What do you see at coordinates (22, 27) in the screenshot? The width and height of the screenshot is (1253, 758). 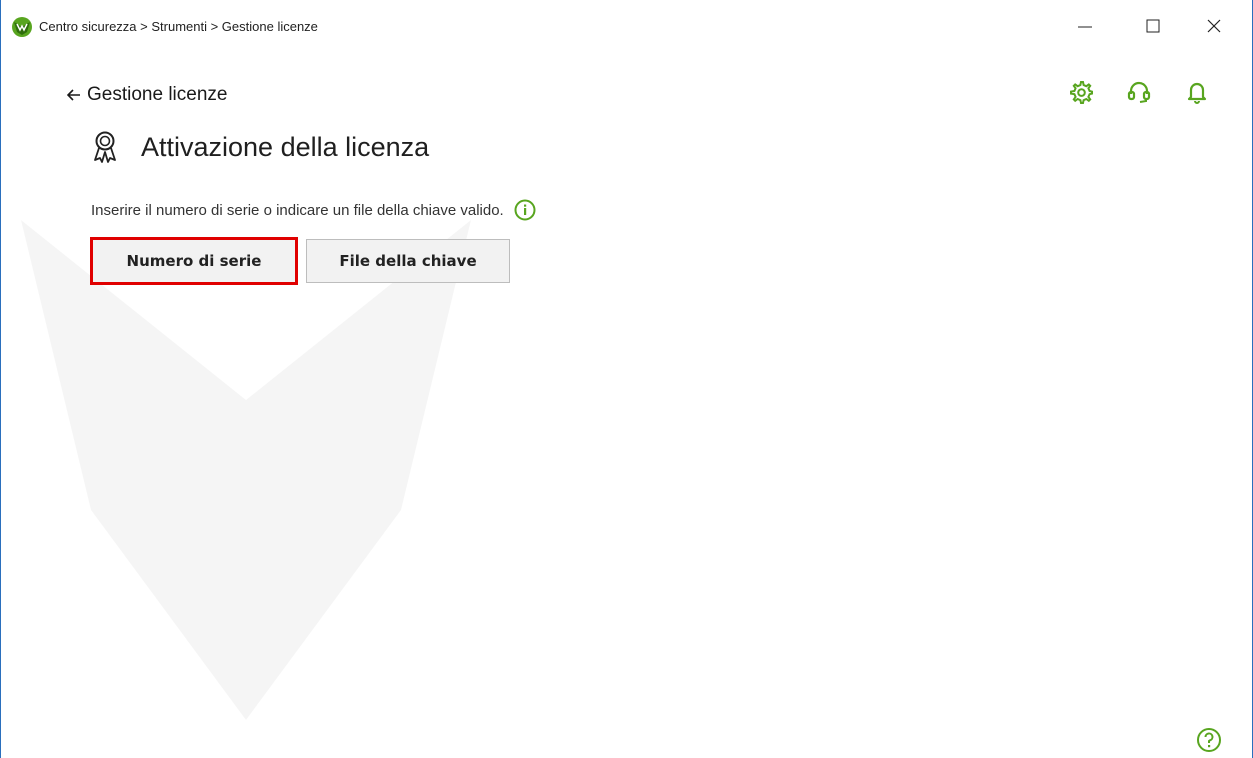 I see `app-logo-icon` at bounding box center [22, 27].